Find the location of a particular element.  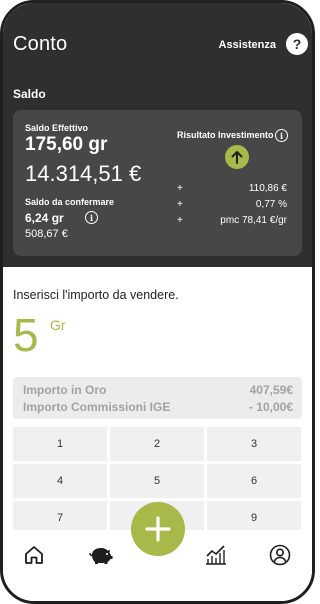

key-3: 3 is located at coordinates (254, 444).